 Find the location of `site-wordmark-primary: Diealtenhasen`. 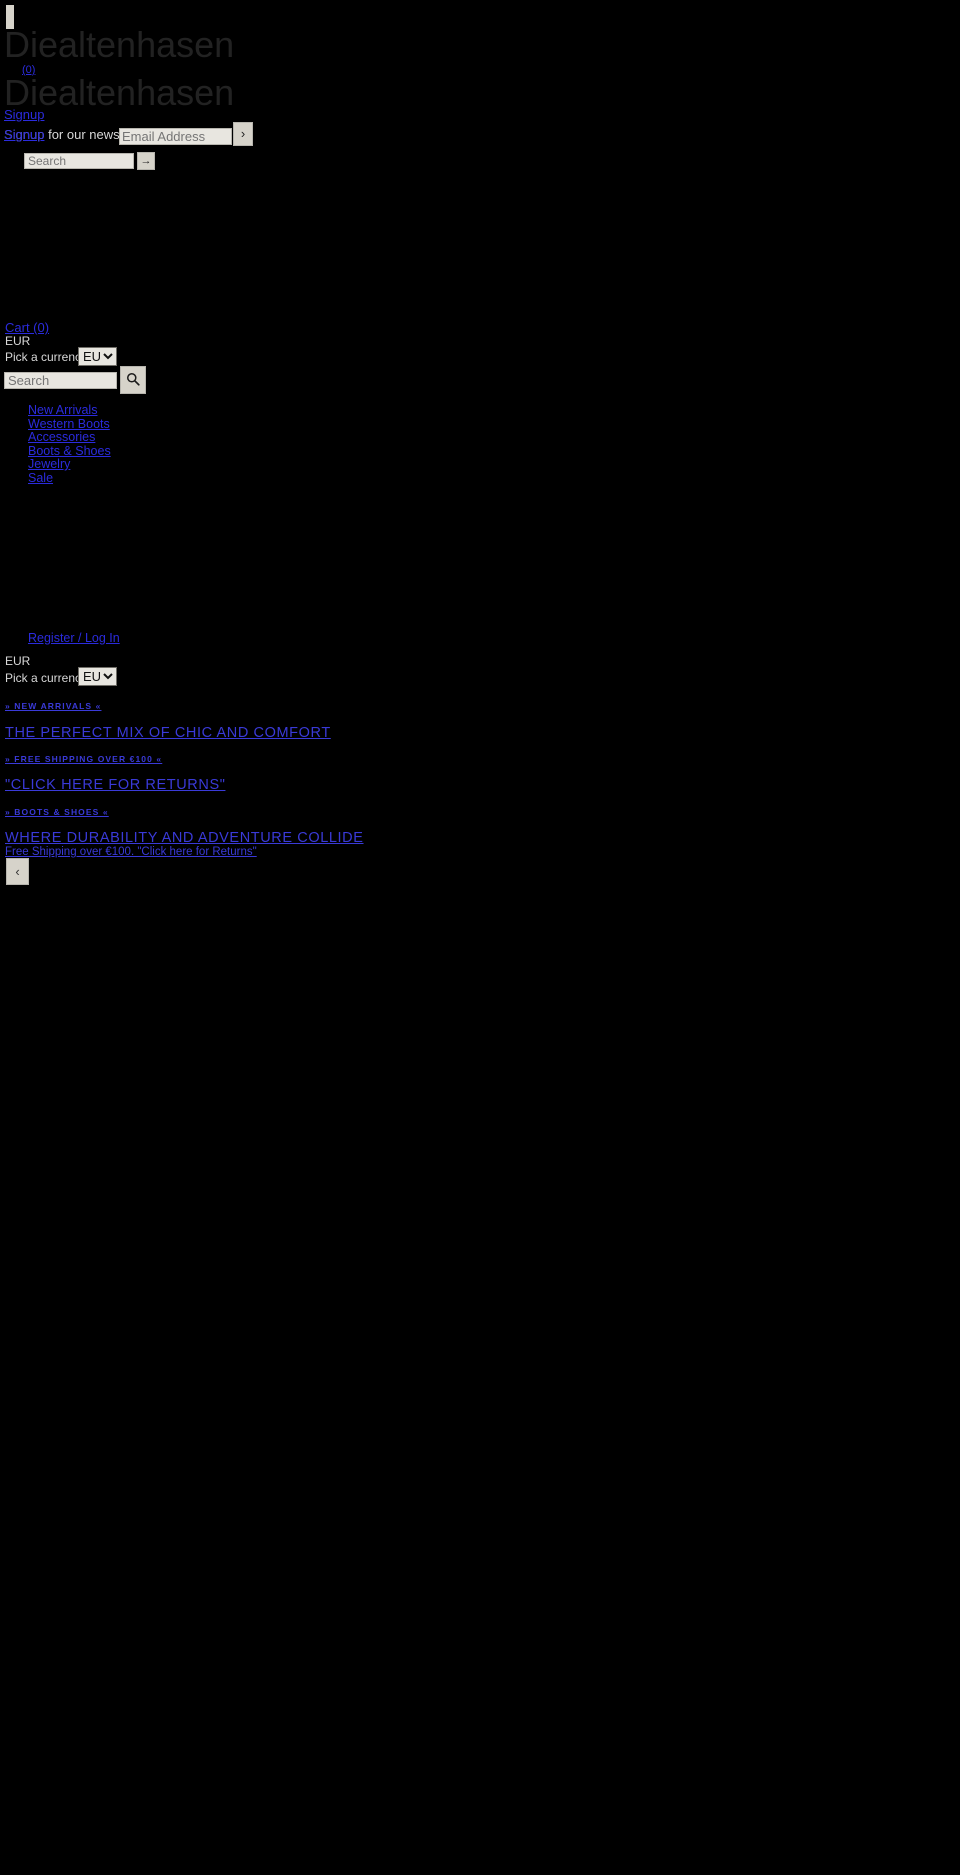

site-wordmark-primary: Diealtenhasen is located at coordinates (119, 44).